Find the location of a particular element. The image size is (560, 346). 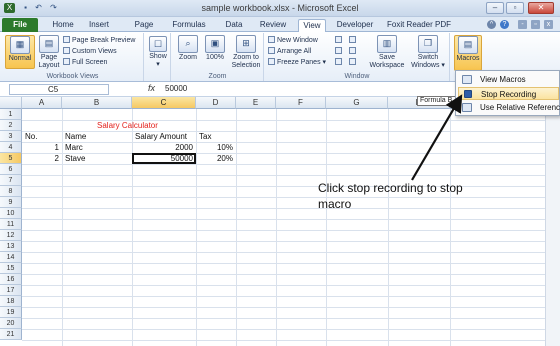

cell-d5: 20% is located at coordinates (214, 158).